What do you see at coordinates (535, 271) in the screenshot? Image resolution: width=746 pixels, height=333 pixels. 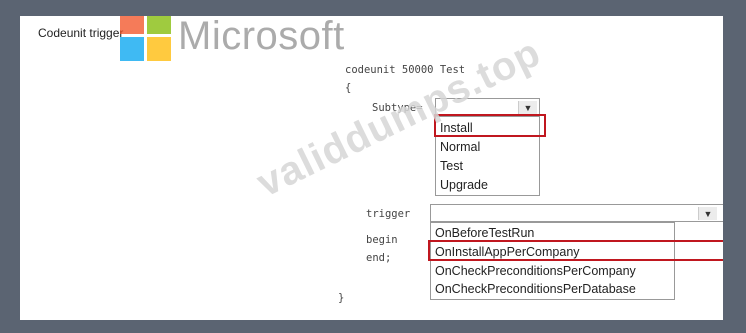 I see `trigger-option-oncheckpreconditionspercompany: OnCheckPreconditionsPerCompany` at bounding box center [535, 271].